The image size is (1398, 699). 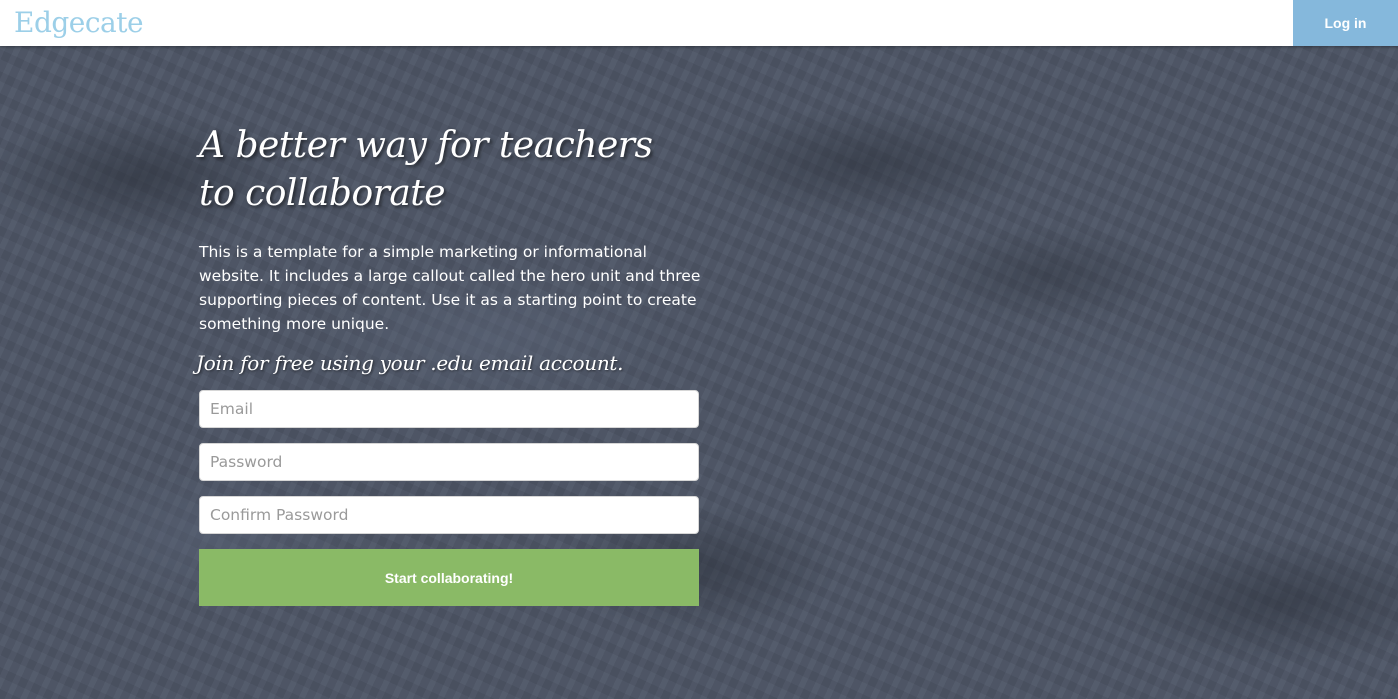 I want to click on login-button: Log in, so click(x=1345, y=23).